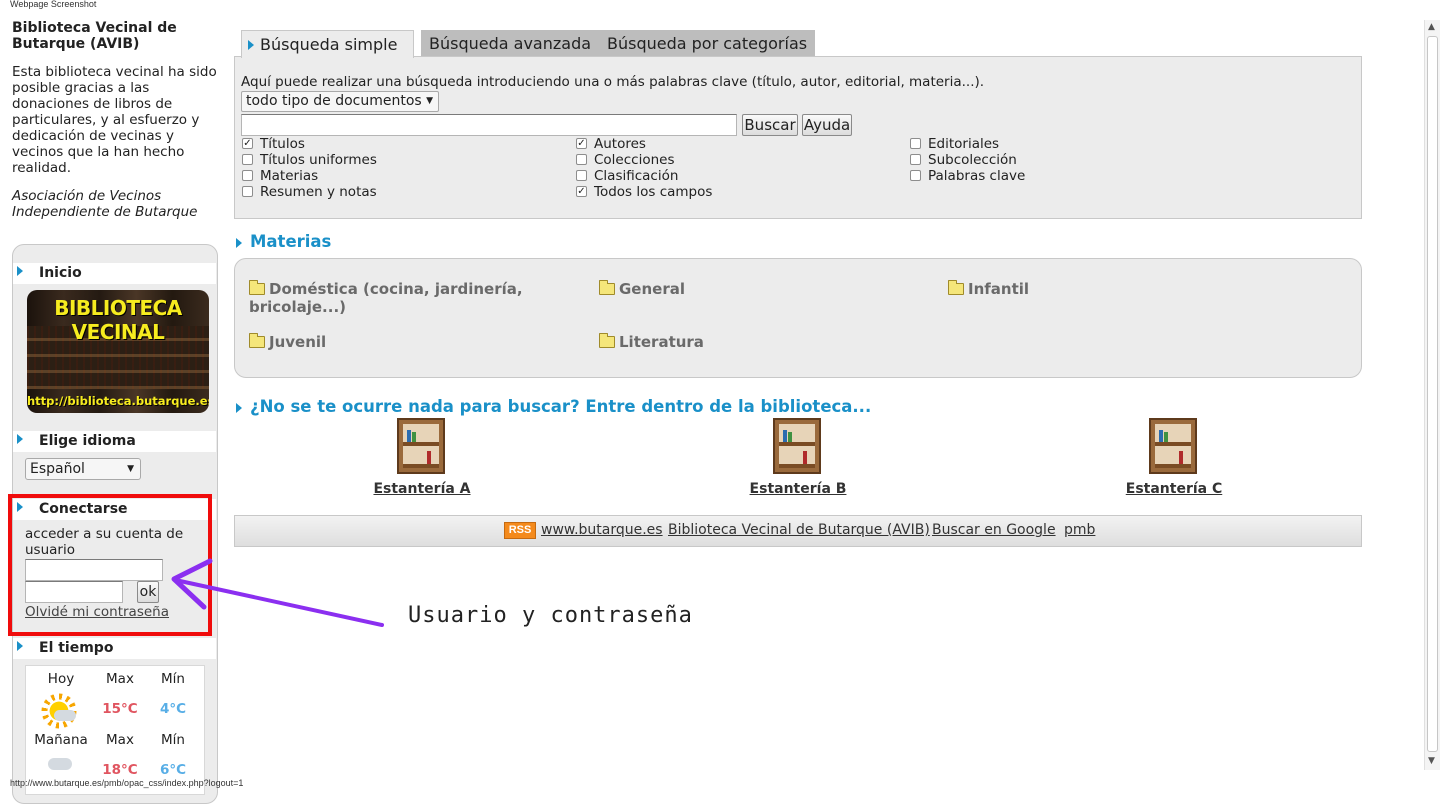 The image size is (1440, 804). What do you see at coordinates (277, 592) in the screenshot?
I see `annotation-arrow` at bounding box center [277, 592].